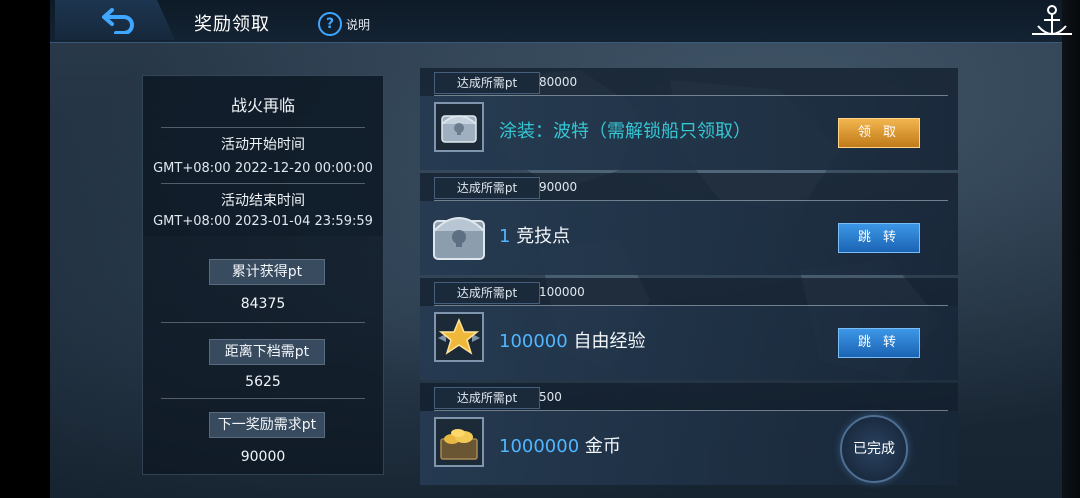 The image size is (1080, 498). What do you see at coordinates (267, 352) in the screenshot?
I see `distance-pt-label: 距离下档需pt` at bounding box center [267, 352].